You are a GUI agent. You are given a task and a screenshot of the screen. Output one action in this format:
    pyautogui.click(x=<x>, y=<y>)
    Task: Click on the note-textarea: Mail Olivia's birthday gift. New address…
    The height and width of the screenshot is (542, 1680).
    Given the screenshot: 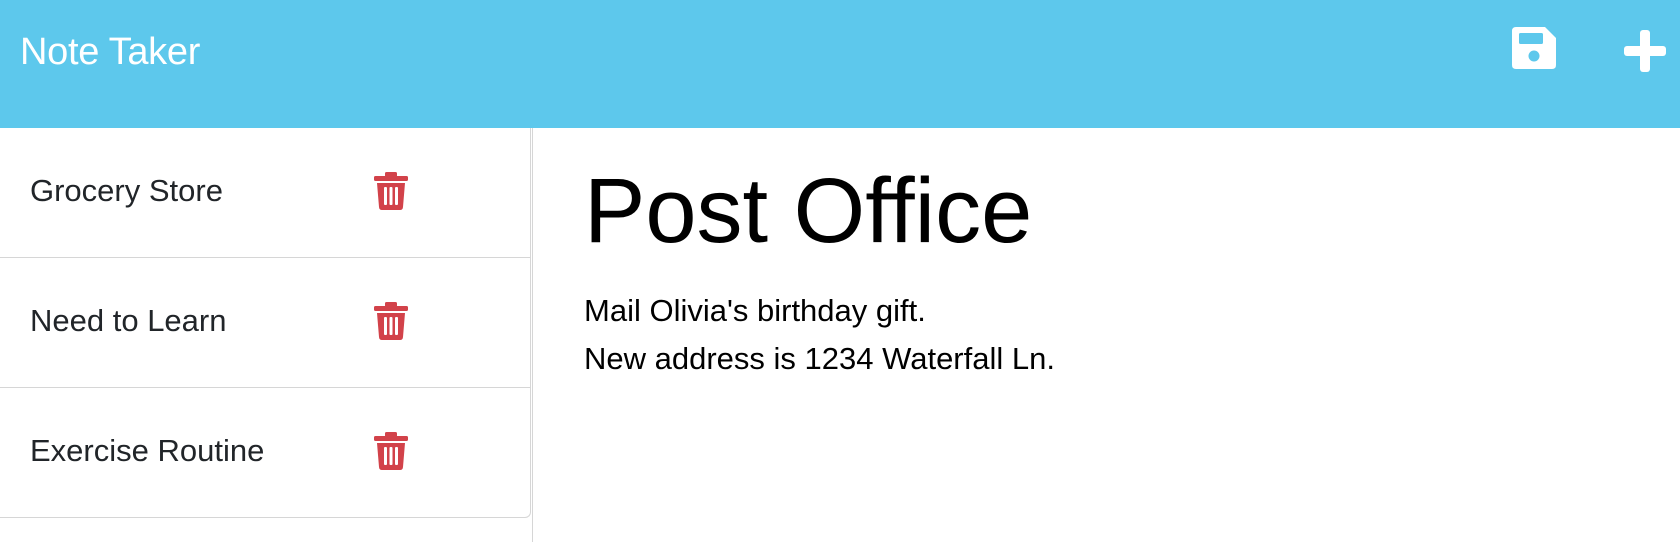 What is the action you would take?
    pyautogui.click(x=1104, y=335)
    